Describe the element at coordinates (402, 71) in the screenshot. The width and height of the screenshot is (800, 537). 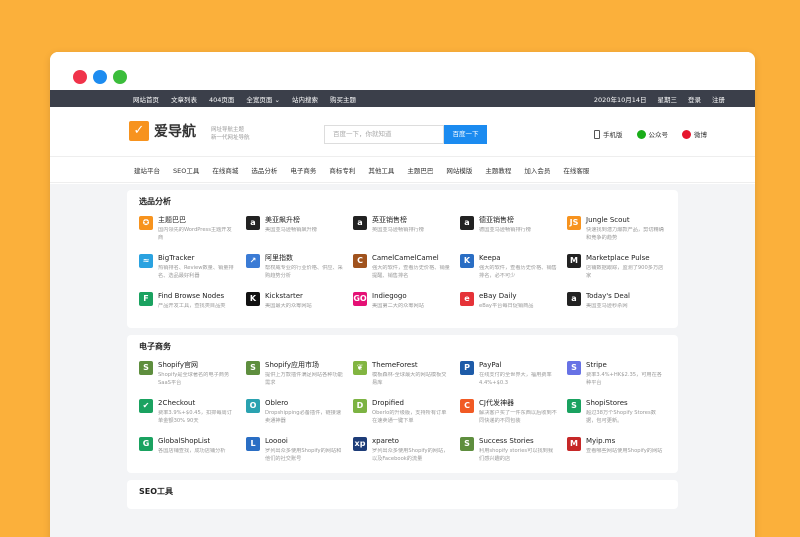
I see `window-titlebar` at that location.